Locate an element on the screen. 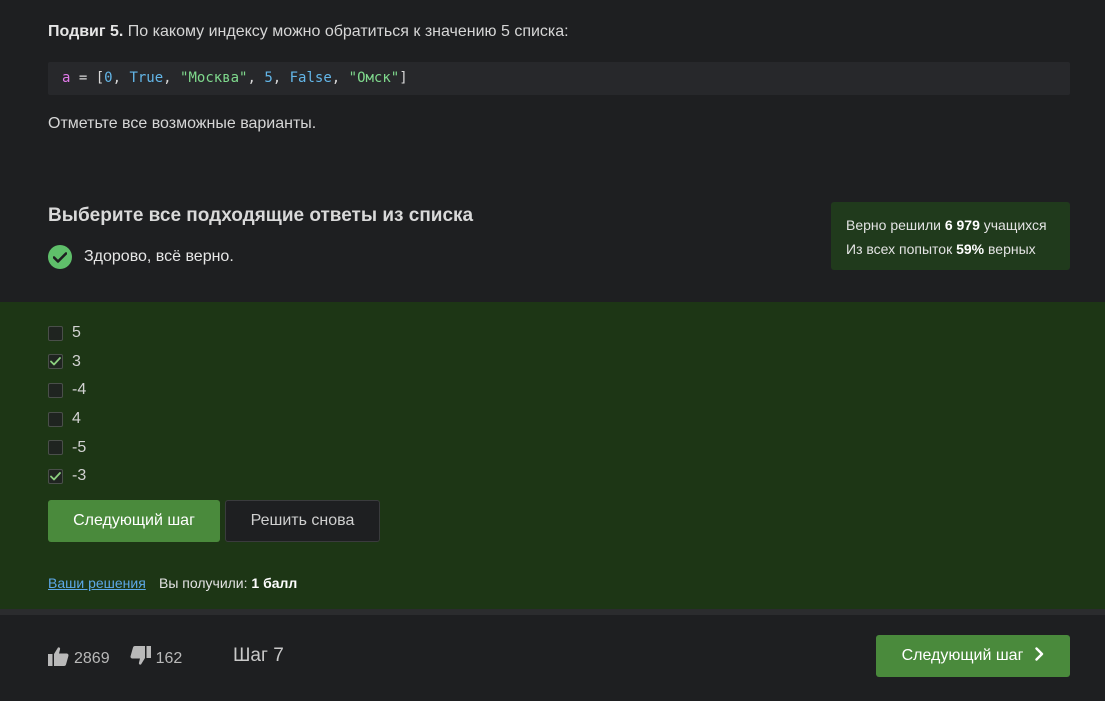  stats-attempts: Из всех попыток 59% верных is located at coordinates (950, 249).